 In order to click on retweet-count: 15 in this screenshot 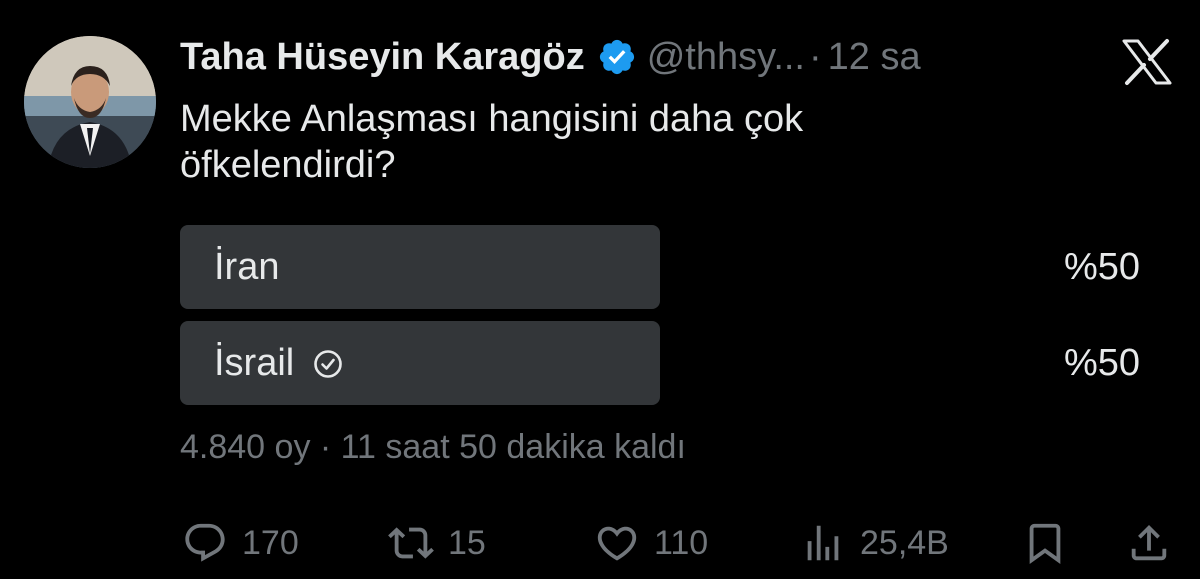, I will do `click(467, 542)`.